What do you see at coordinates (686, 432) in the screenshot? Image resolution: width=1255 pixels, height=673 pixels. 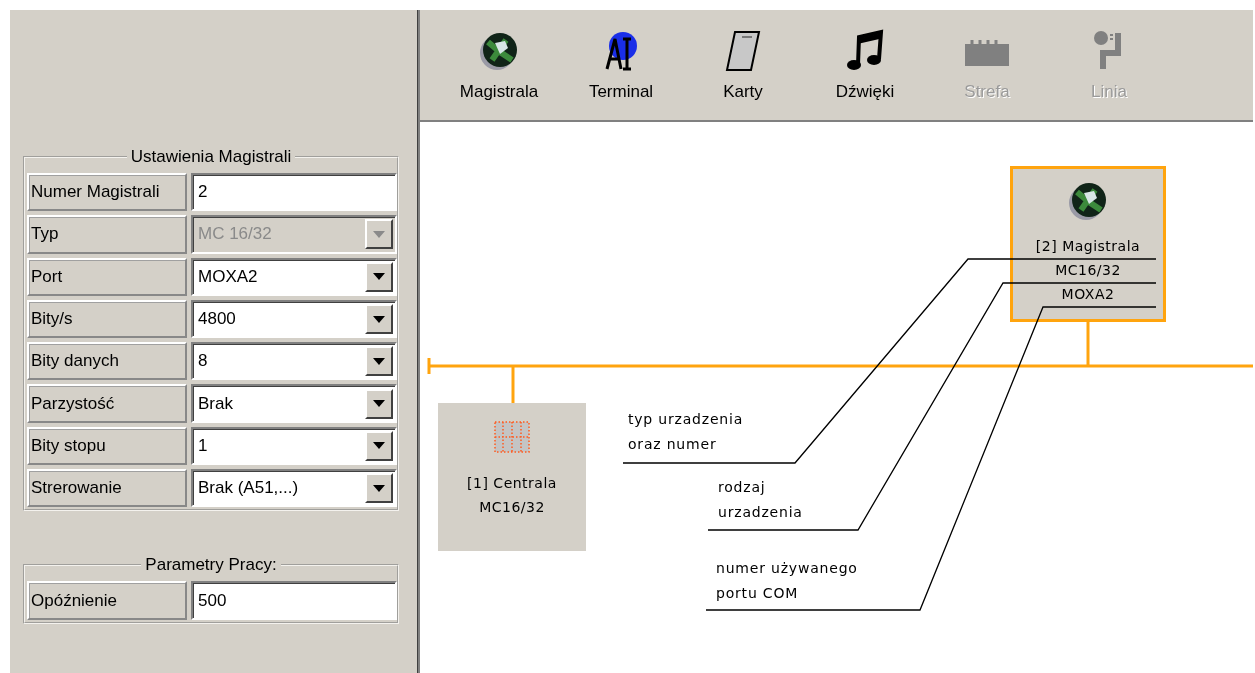 I see `annotation-text: typ urzadzenia oraz numer` at bounding box center [686, 432].